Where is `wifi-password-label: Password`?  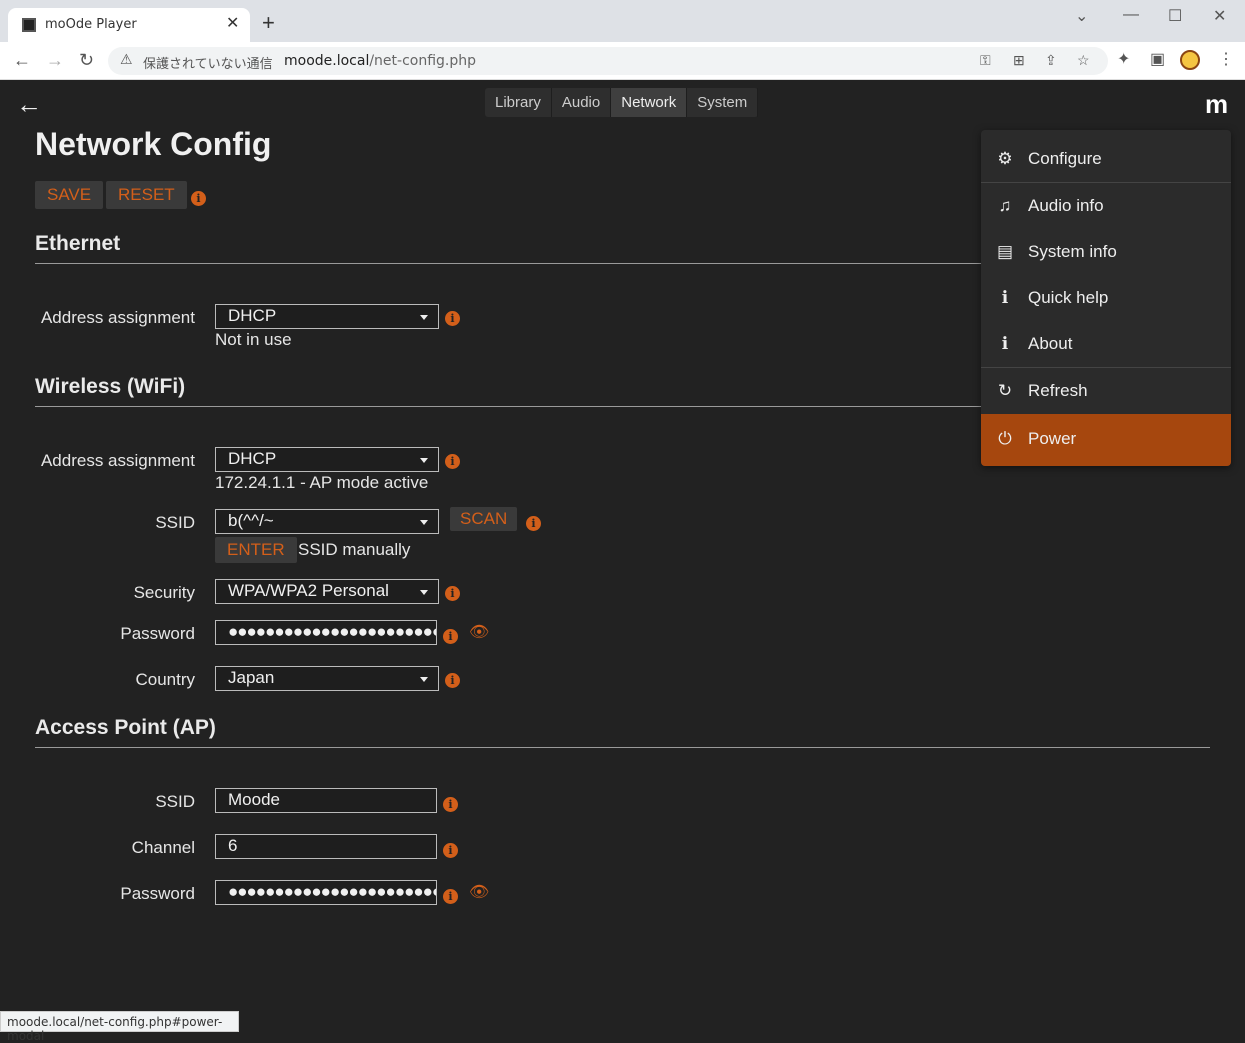 wifi-password-label: Password is located at coordinates (157, 633).